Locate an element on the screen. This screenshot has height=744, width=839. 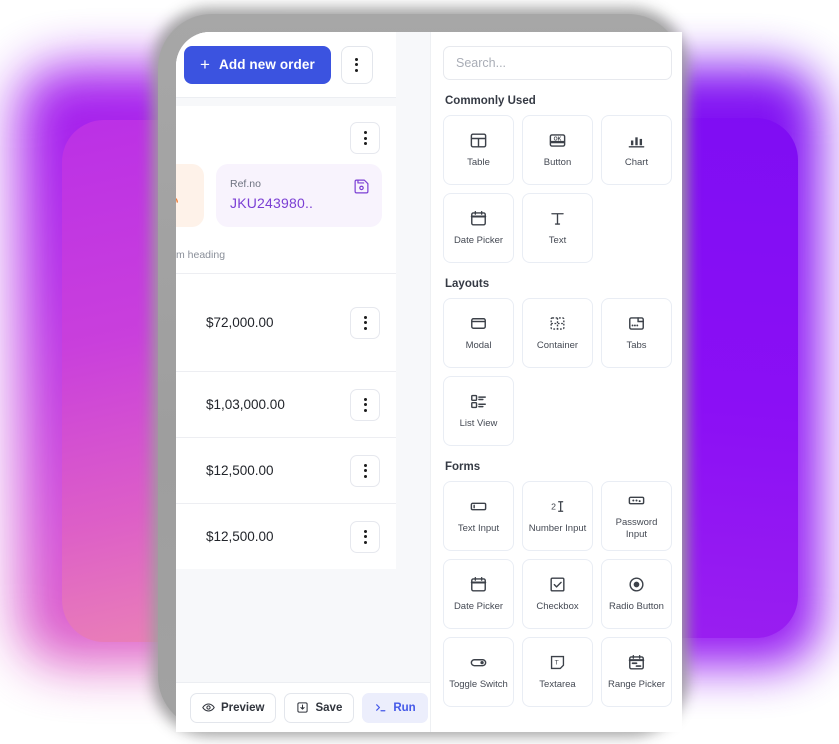
card-kebab-menu-icon is located at coordinates (365, 138).